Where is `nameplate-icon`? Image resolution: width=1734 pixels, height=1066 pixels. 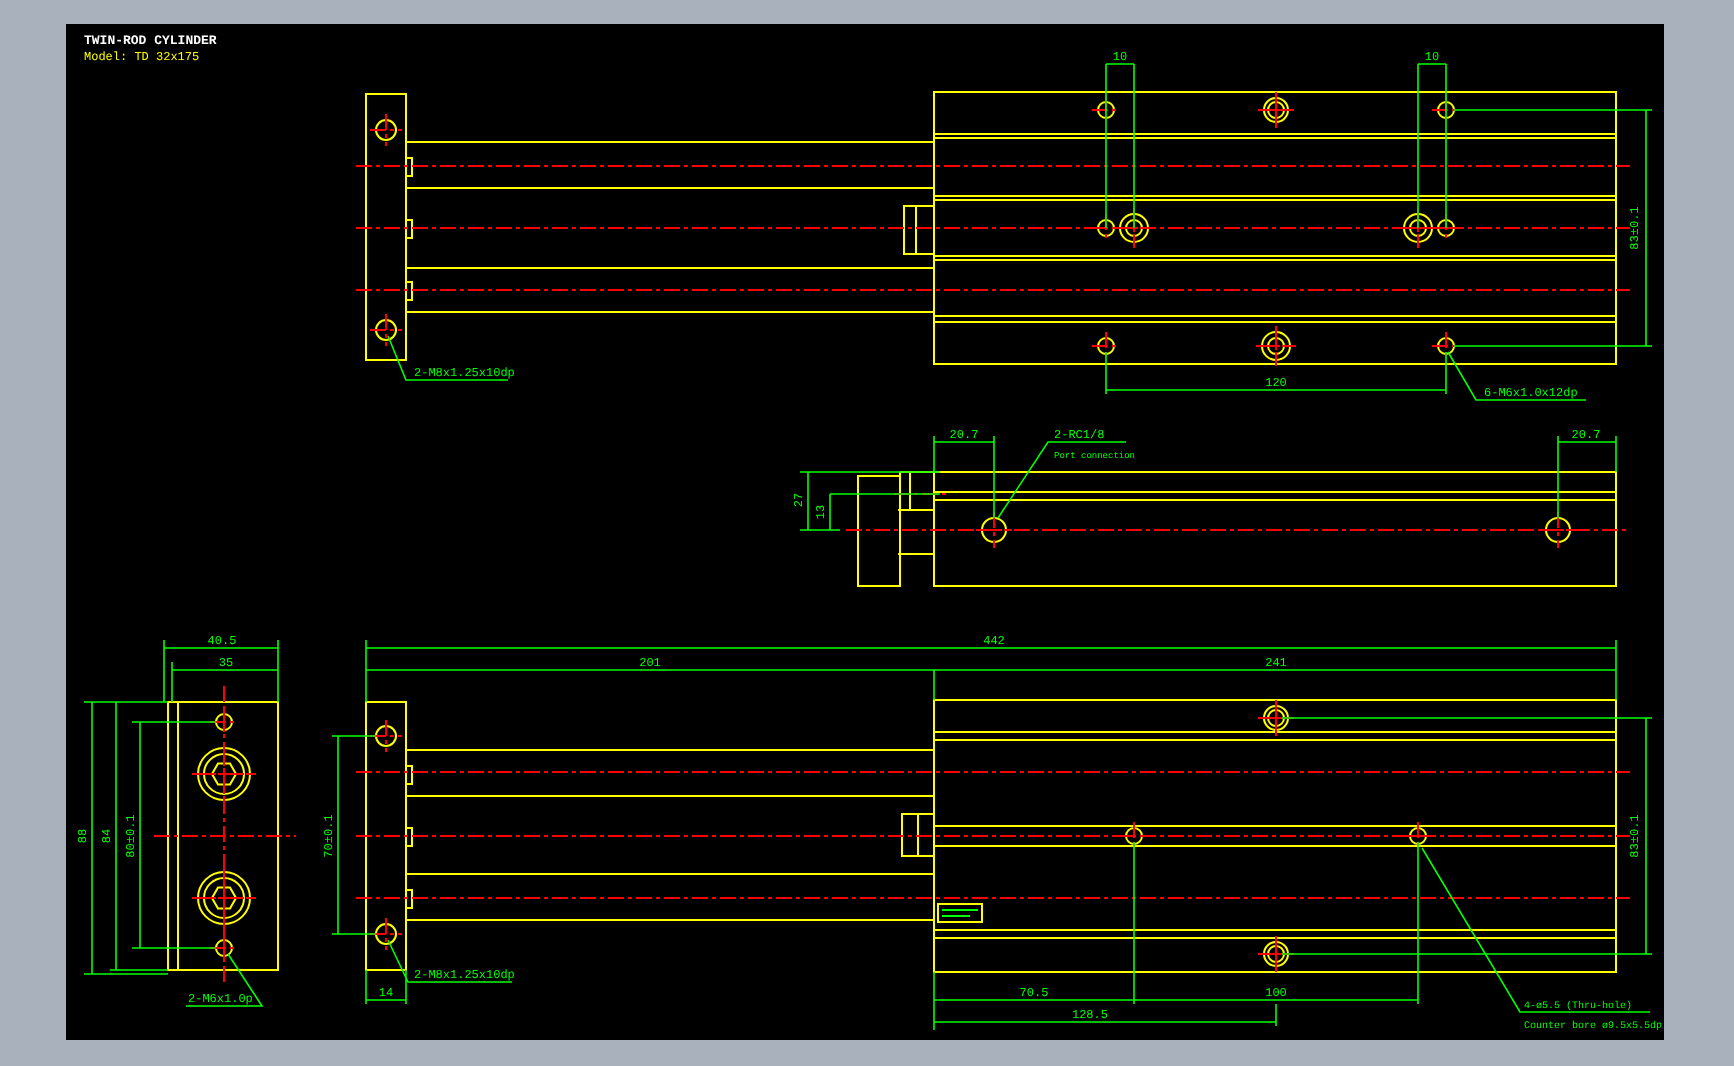
nameplate-icon is located at coordinates (960, 913).